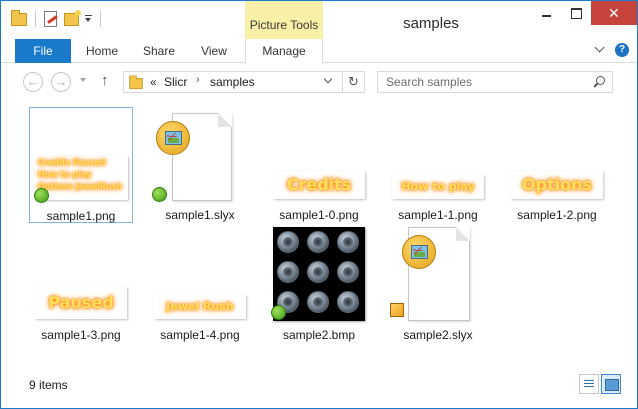 The height and width of the screenshot is (409, 638). What do you see at coordinates (84, 81) in the screenshot?
I see `recent-locations-dropdown-icon` at bounding box center [84, 81].